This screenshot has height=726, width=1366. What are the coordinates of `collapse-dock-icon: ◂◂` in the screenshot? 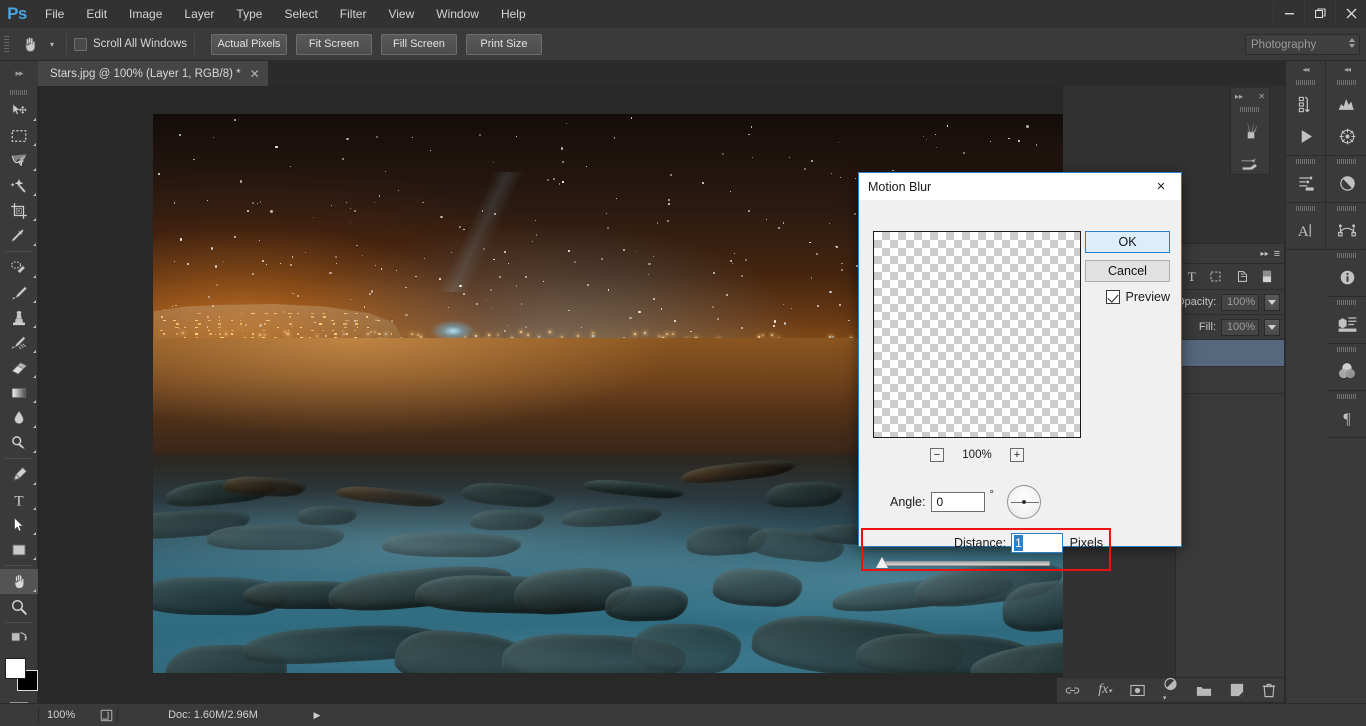 It's located at (1305, 69).